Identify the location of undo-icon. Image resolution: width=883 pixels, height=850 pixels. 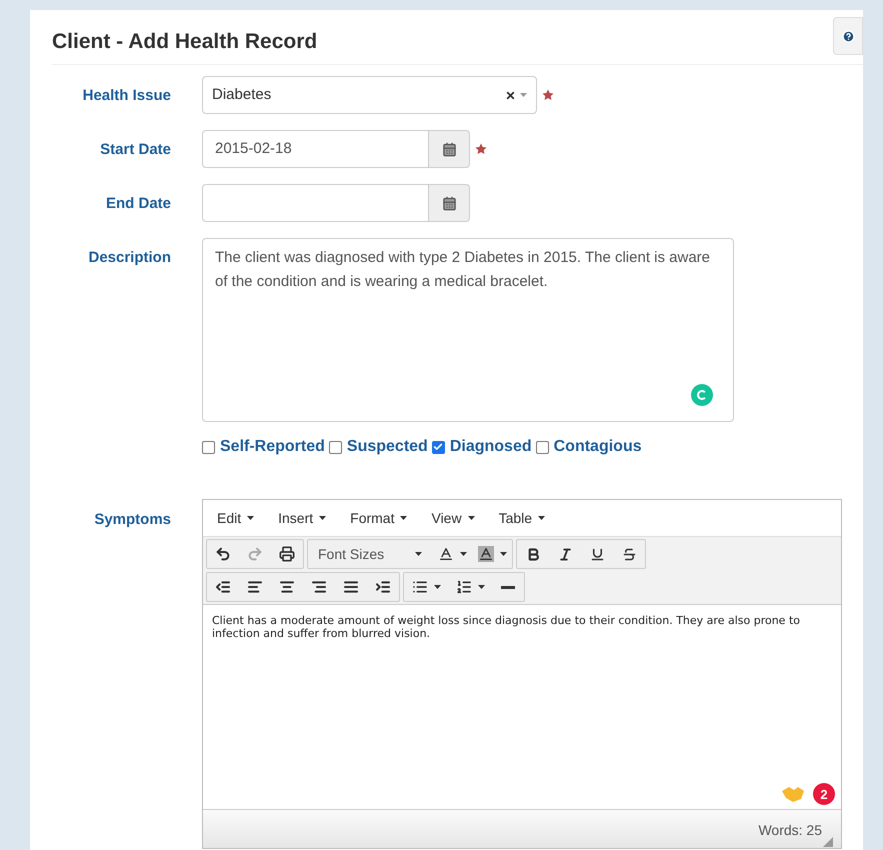
(223, 554).